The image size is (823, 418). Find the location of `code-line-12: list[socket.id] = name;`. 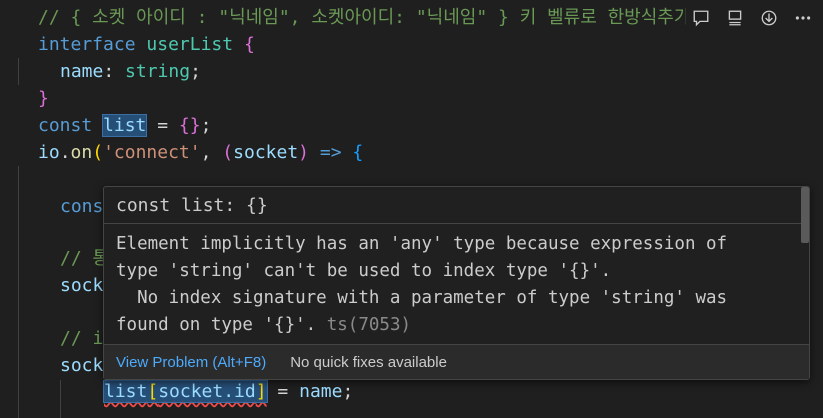

code-line-12: list[socket.id] = name; is located at coordinates (228, 391).